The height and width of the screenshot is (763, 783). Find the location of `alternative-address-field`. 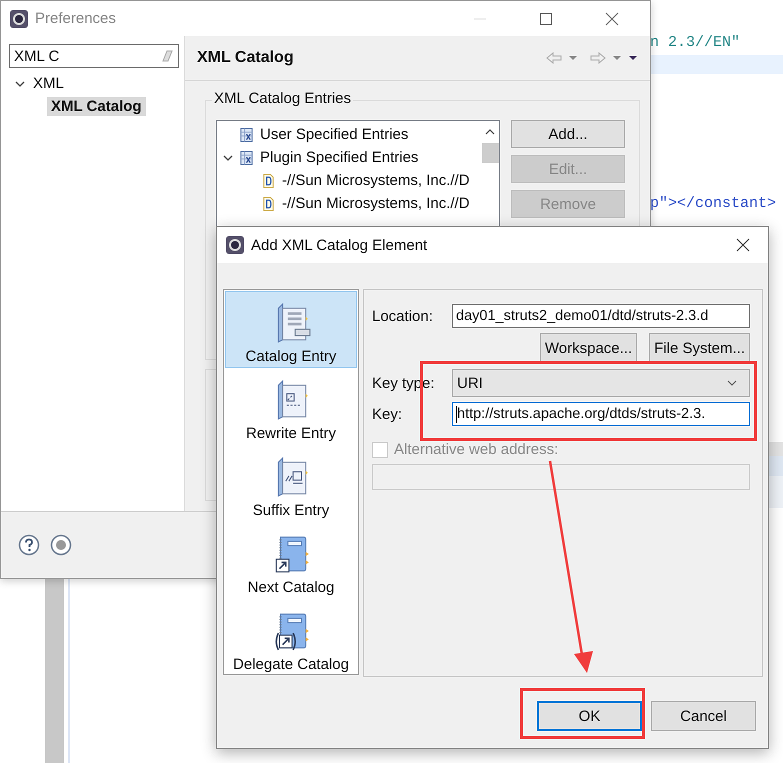

alternative-address-field is located at coordinates (561, 477).